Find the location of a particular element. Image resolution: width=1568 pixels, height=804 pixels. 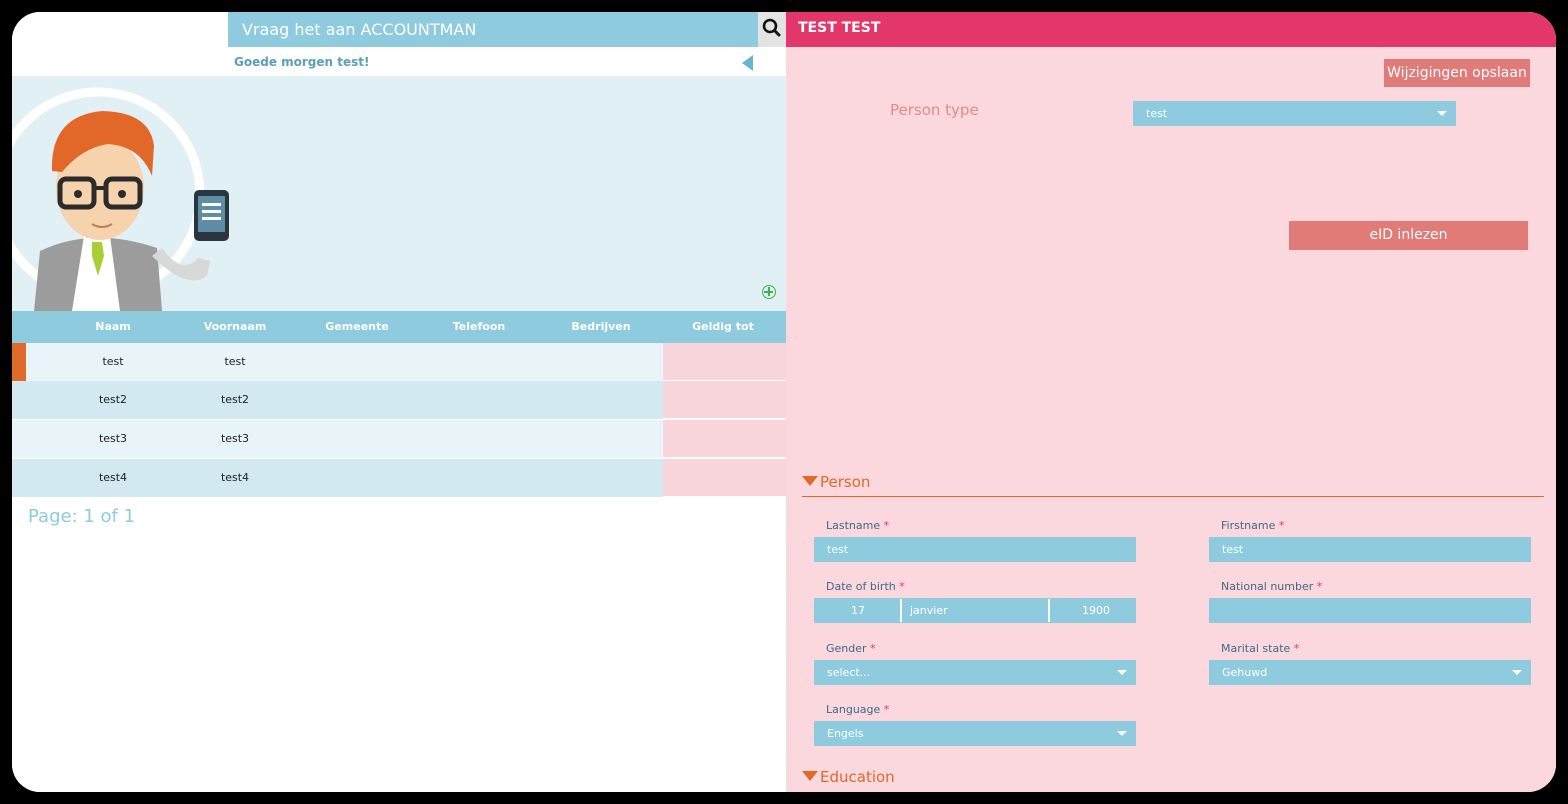

table-row: test3 test3 is located at coordinates (399, 439).